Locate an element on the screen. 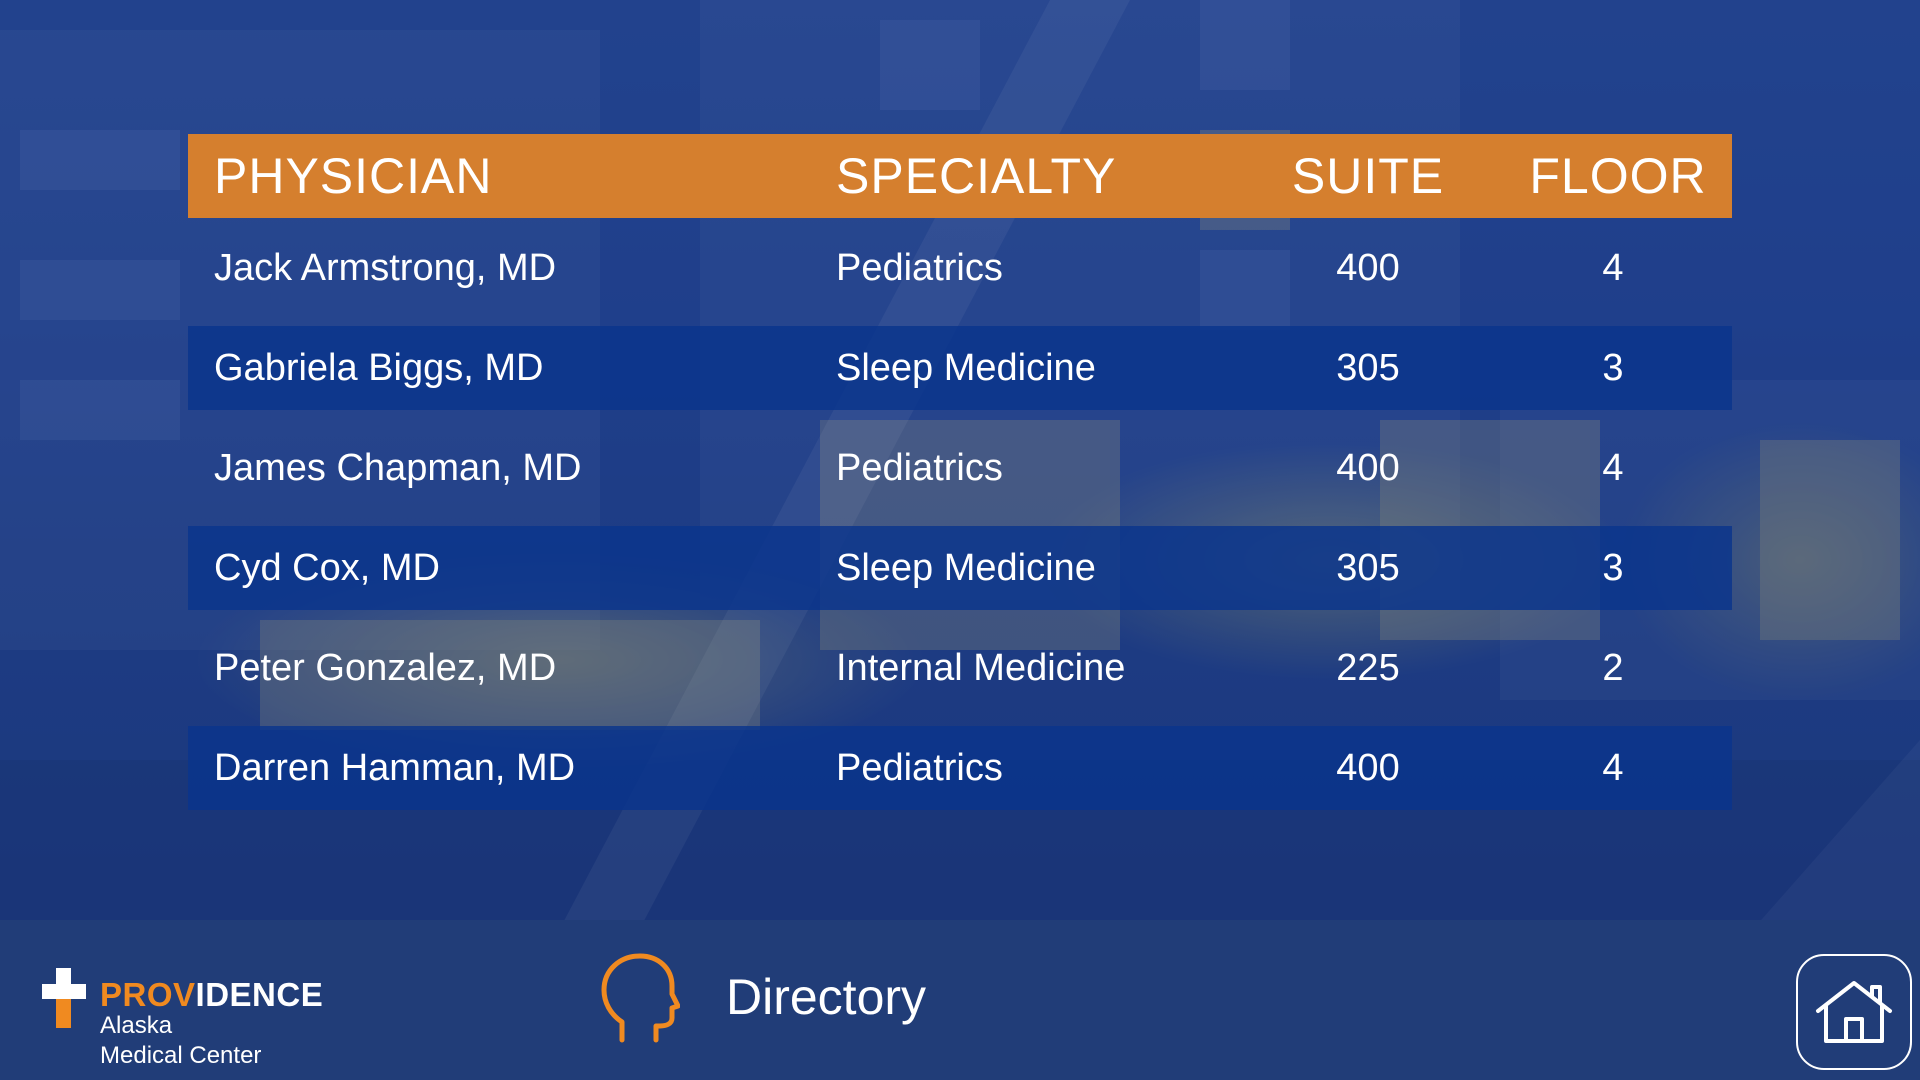  header-floor: FLOOR is located at coordinates (1618, 176).